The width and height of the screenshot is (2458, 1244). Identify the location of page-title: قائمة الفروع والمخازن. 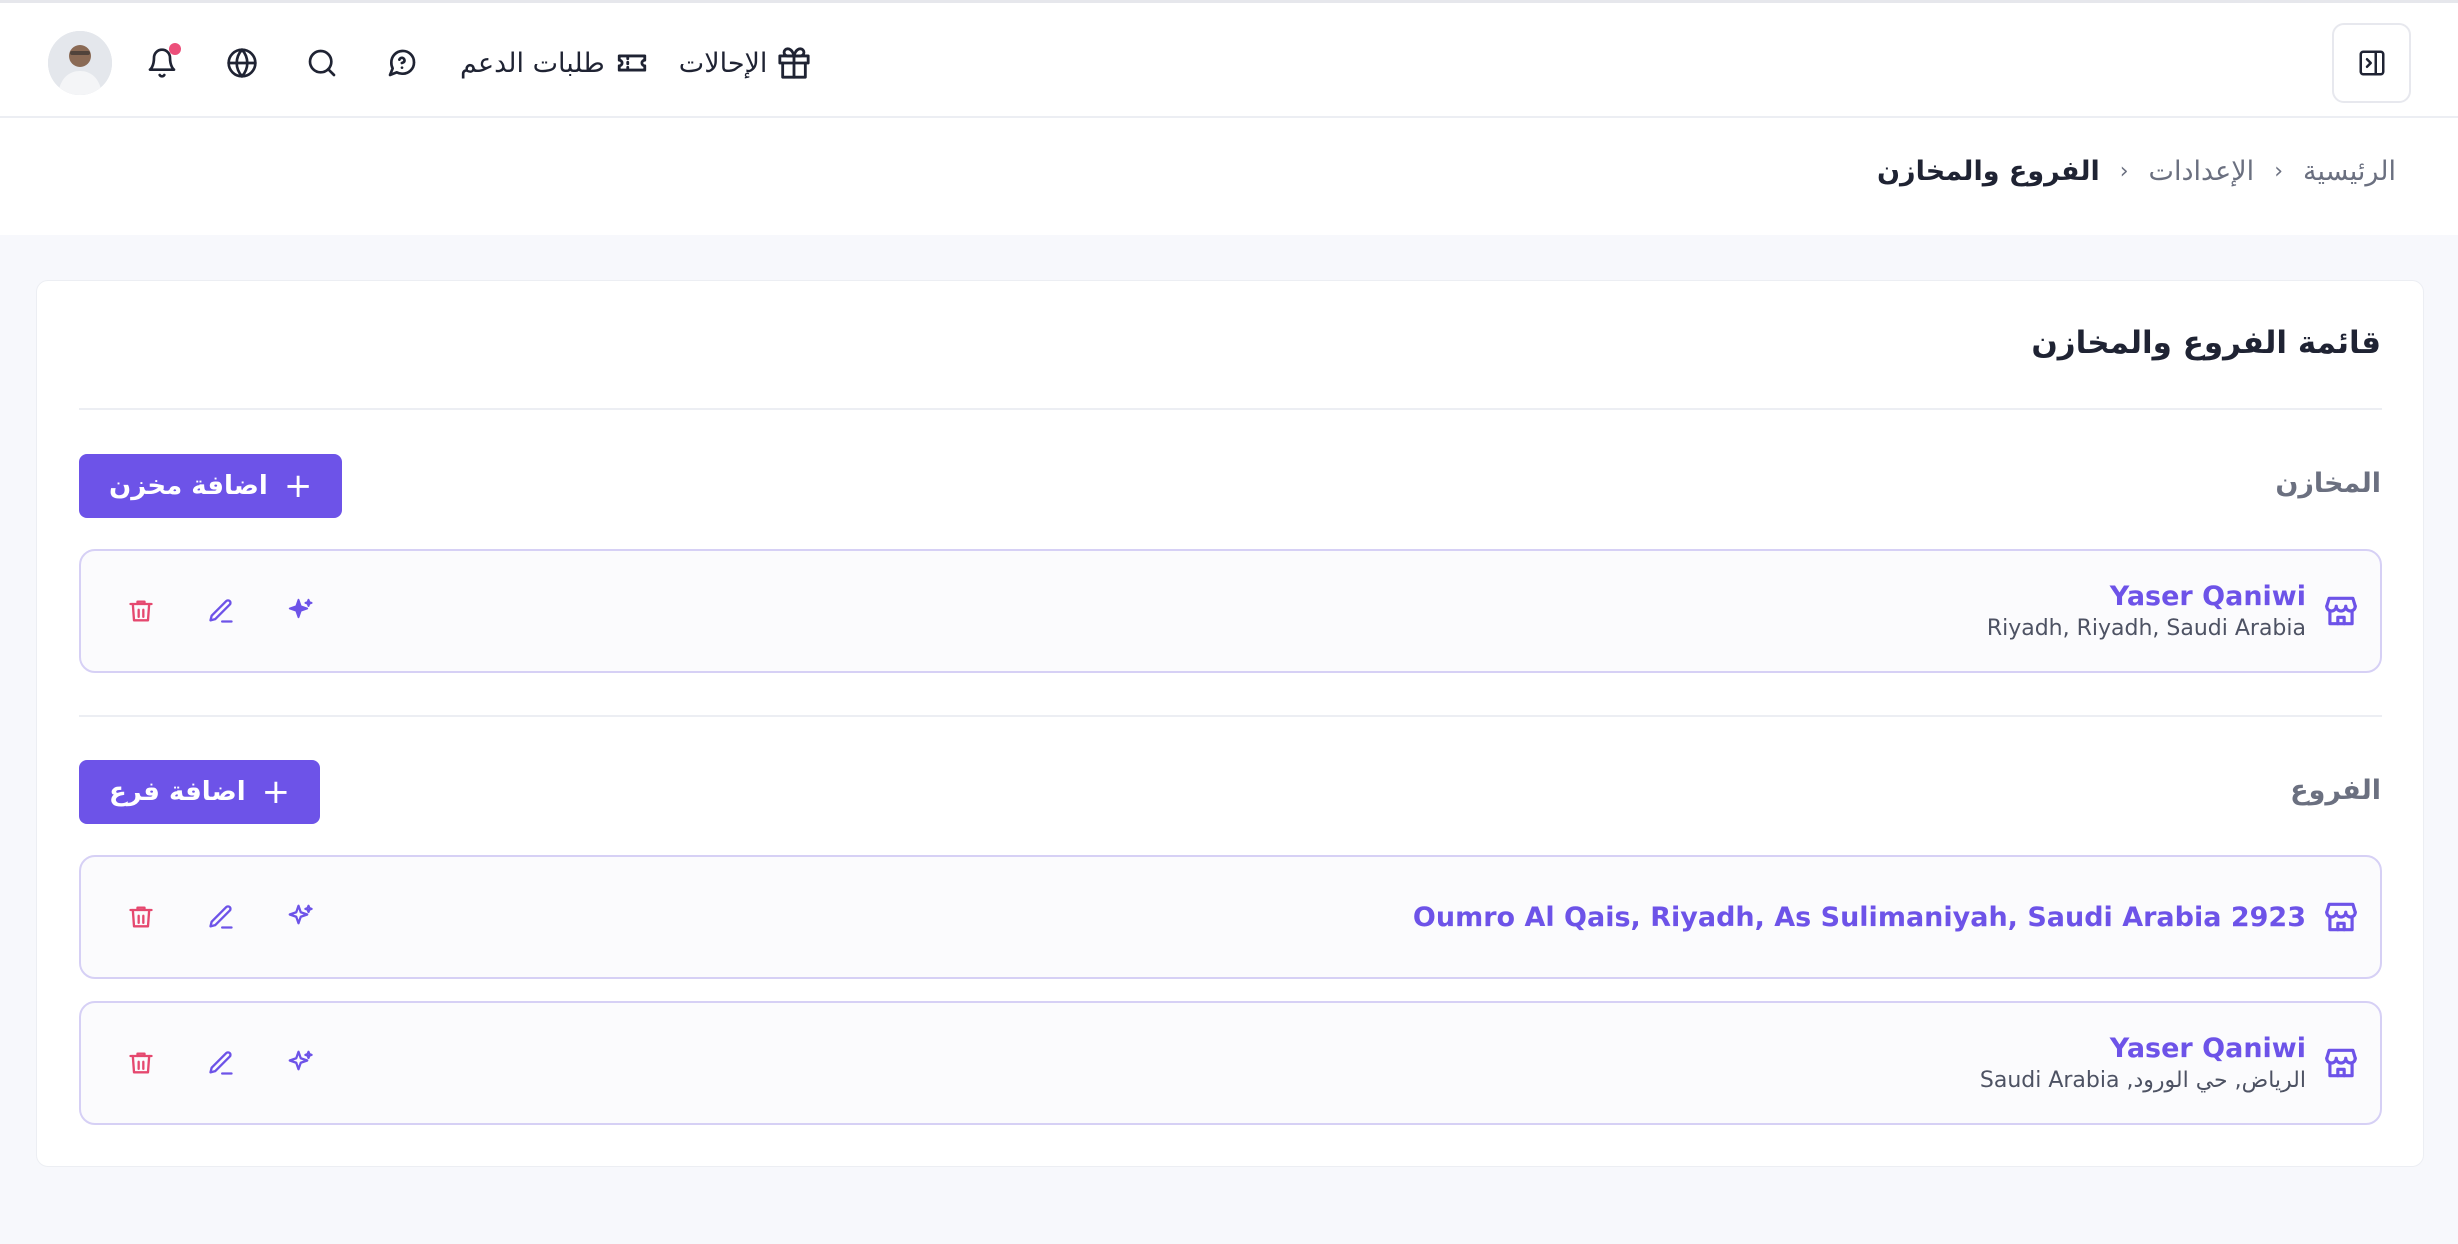
(2206, 343).